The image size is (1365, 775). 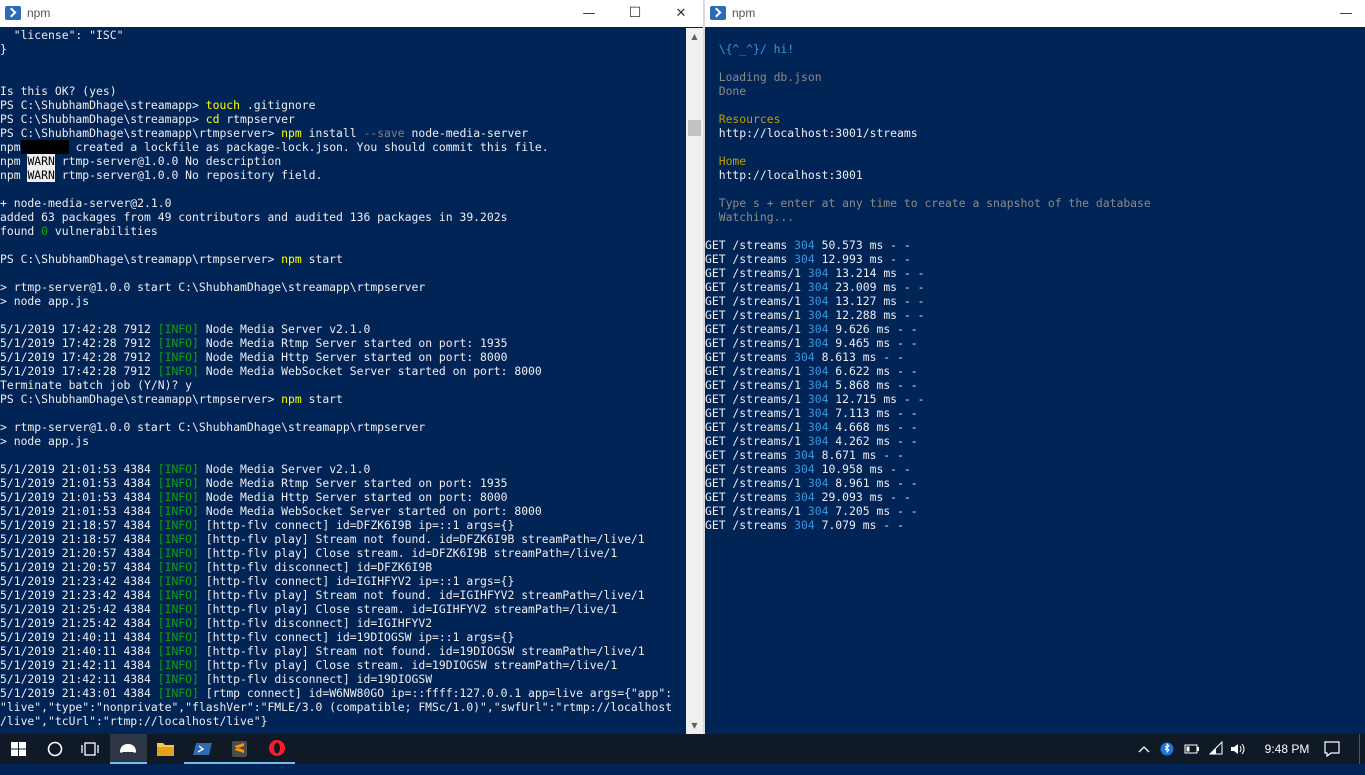 I want to click on terminal-text: 5/1/2019 21:01:53 4384, so click(x=79, y=511).